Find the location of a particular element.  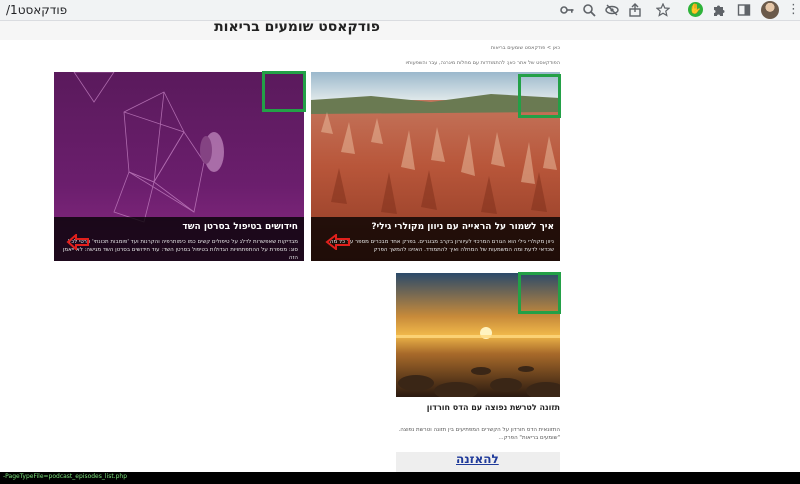

listen-link: להאזנה is located at coordinates (477, 459).